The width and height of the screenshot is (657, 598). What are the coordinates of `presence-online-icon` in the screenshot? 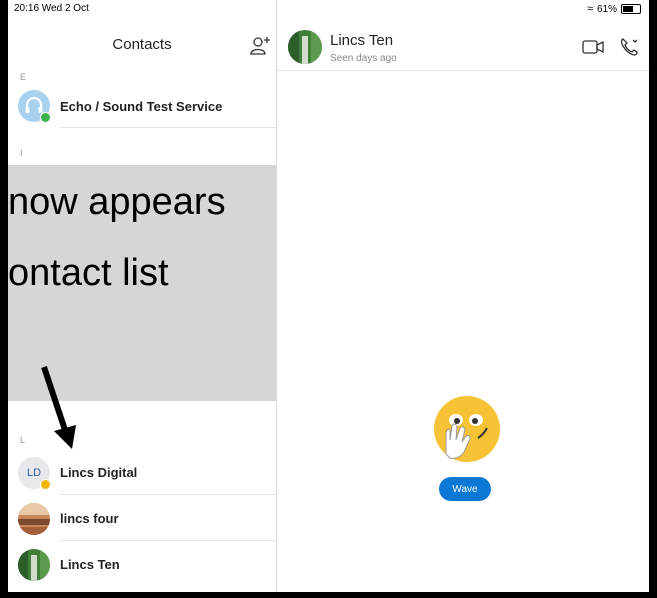 It's located at (45, 117).